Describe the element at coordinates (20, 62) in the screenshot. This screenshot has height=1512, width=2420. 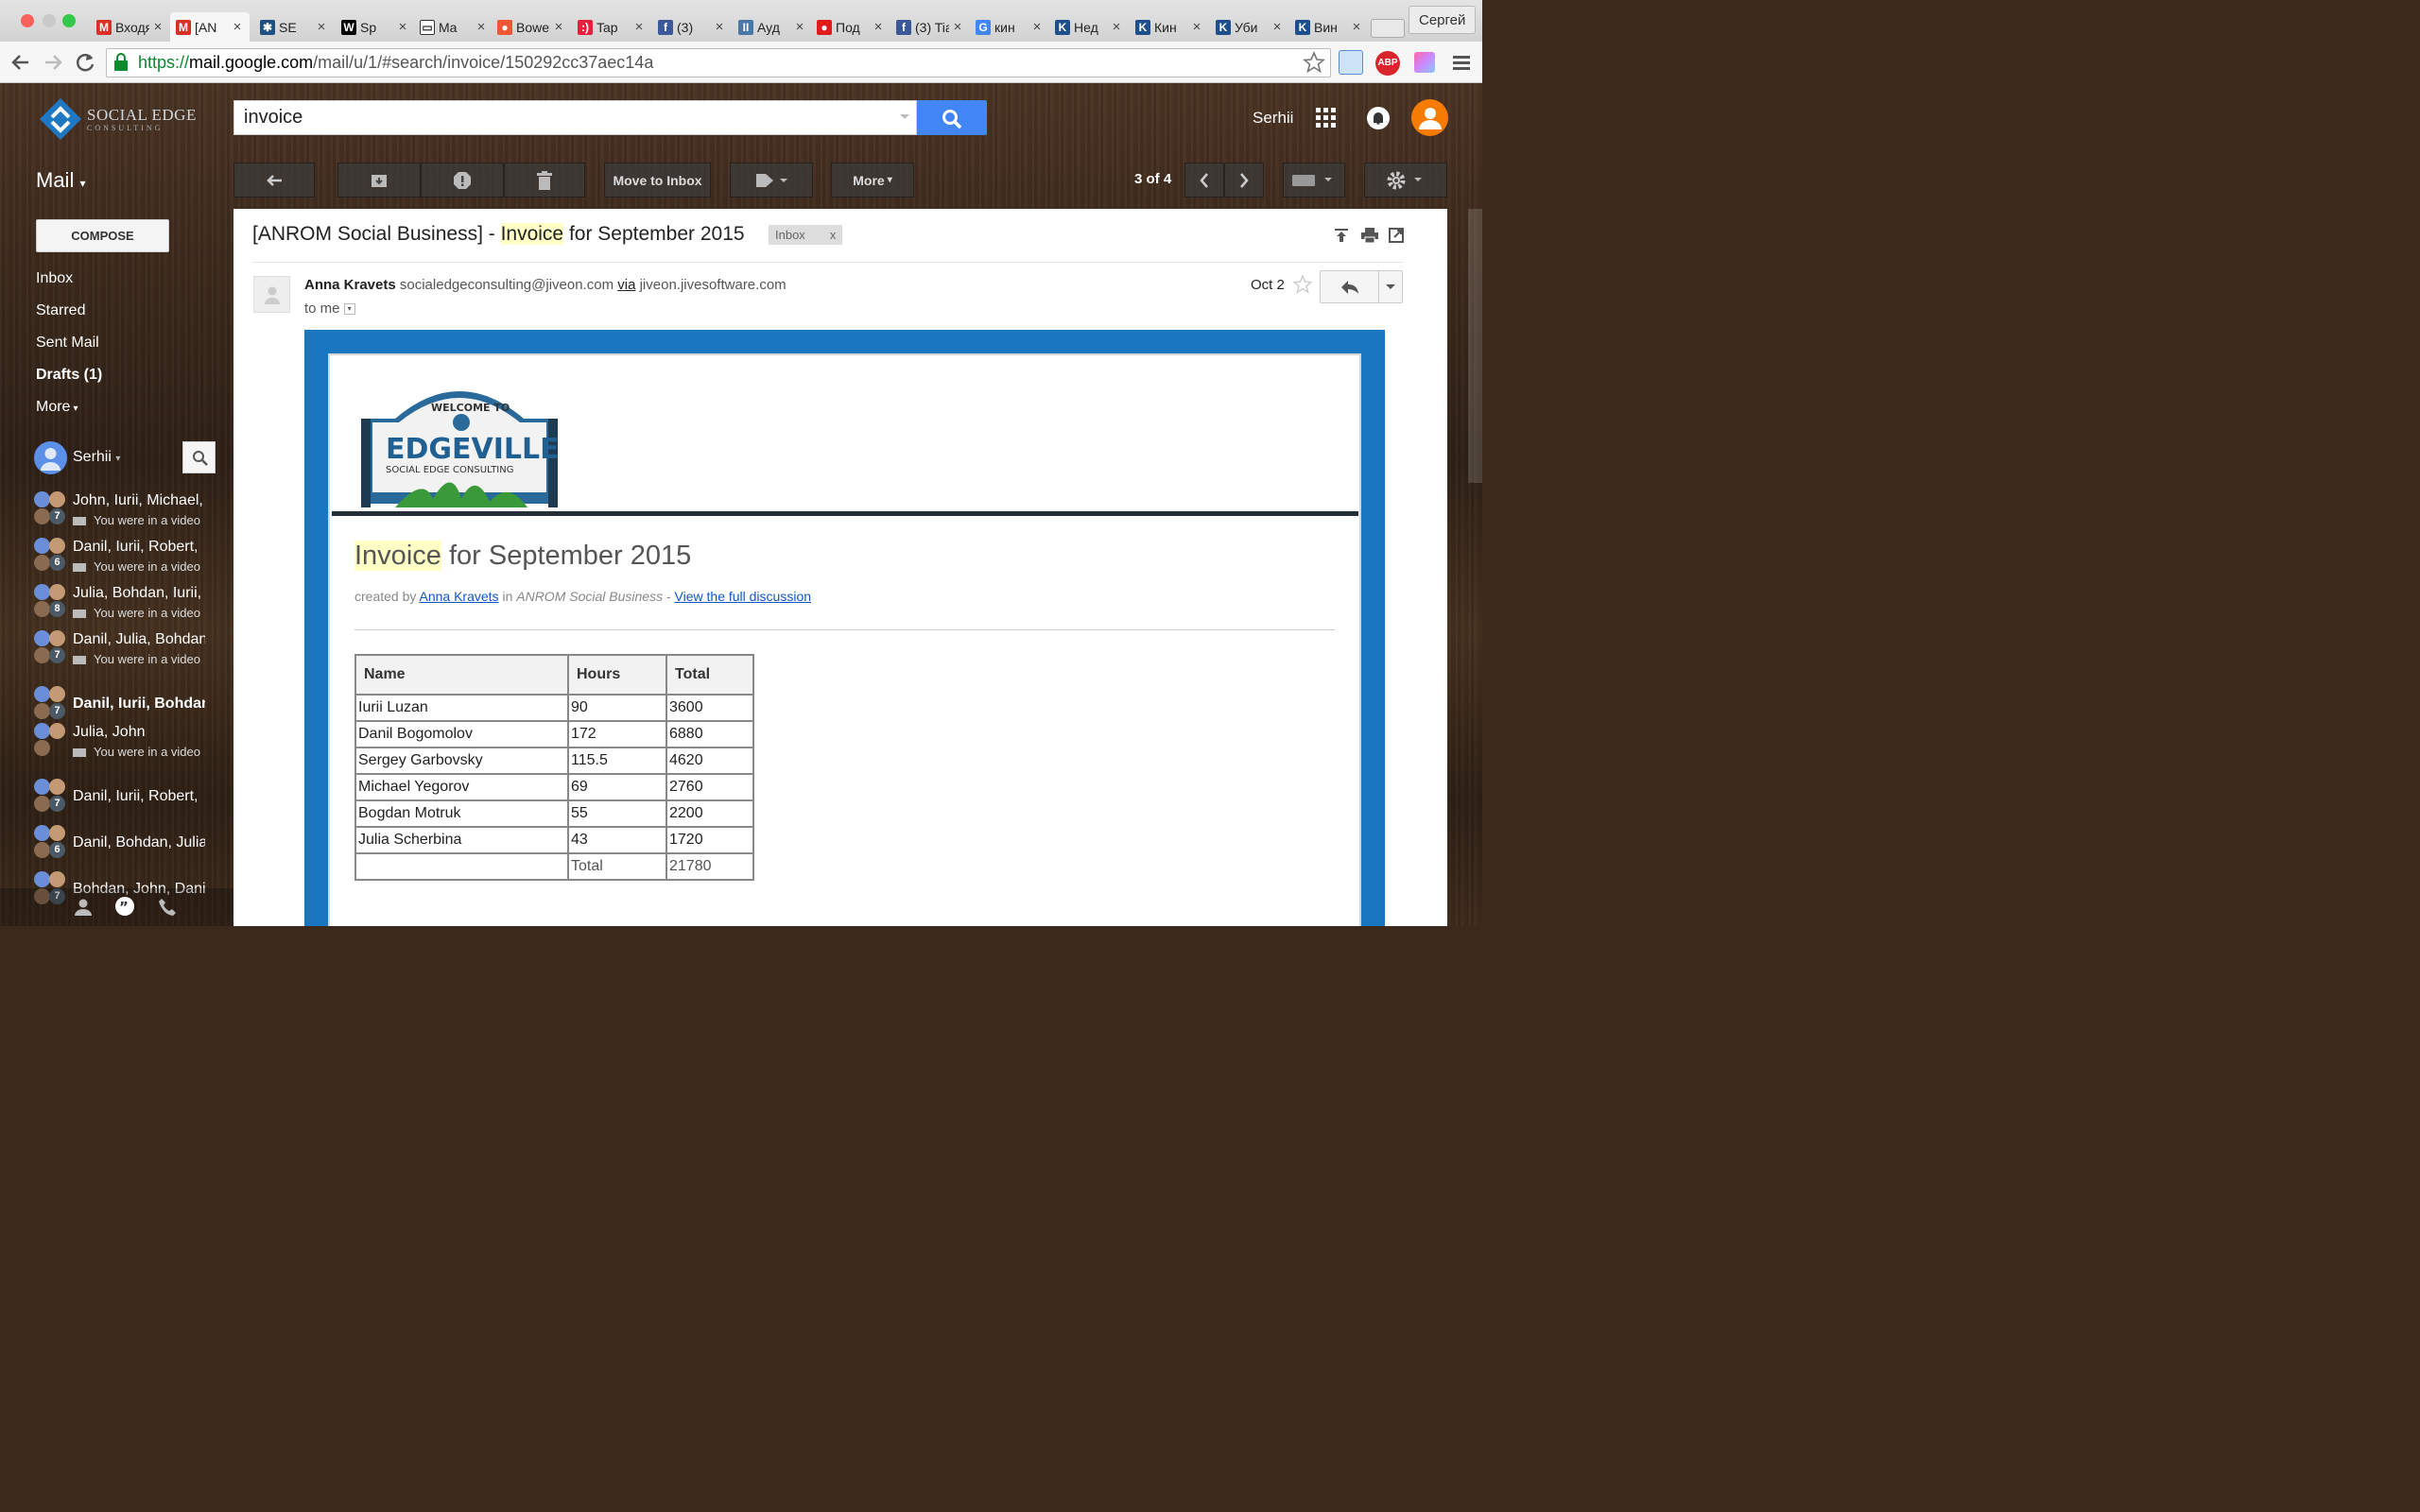
I see `back-icon` at that location.